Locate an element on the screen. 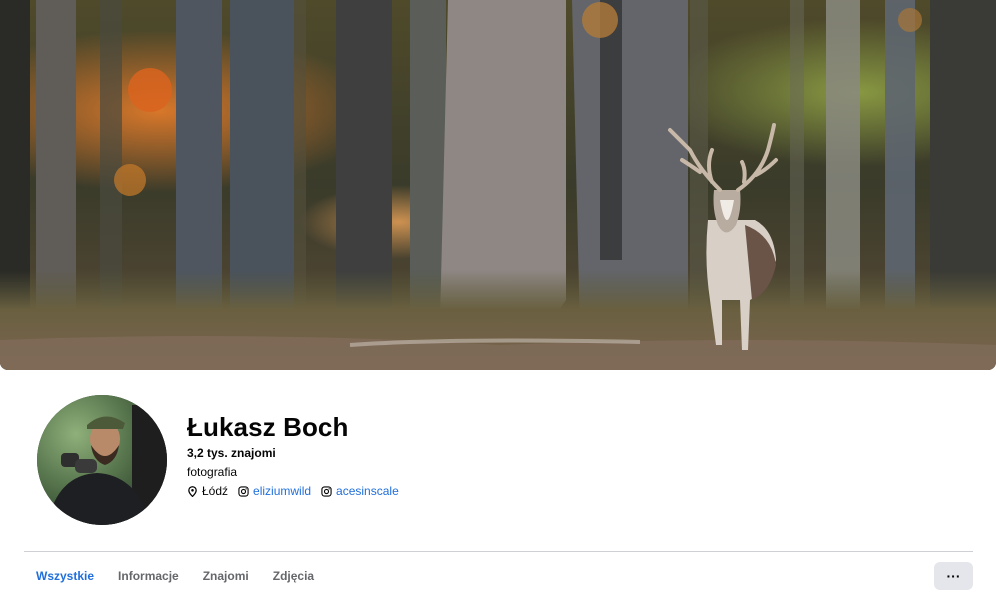 The height and width of the screenshot is (594, 996). instagram-item-1: eliziumwild is located at coordinates (274, 491).